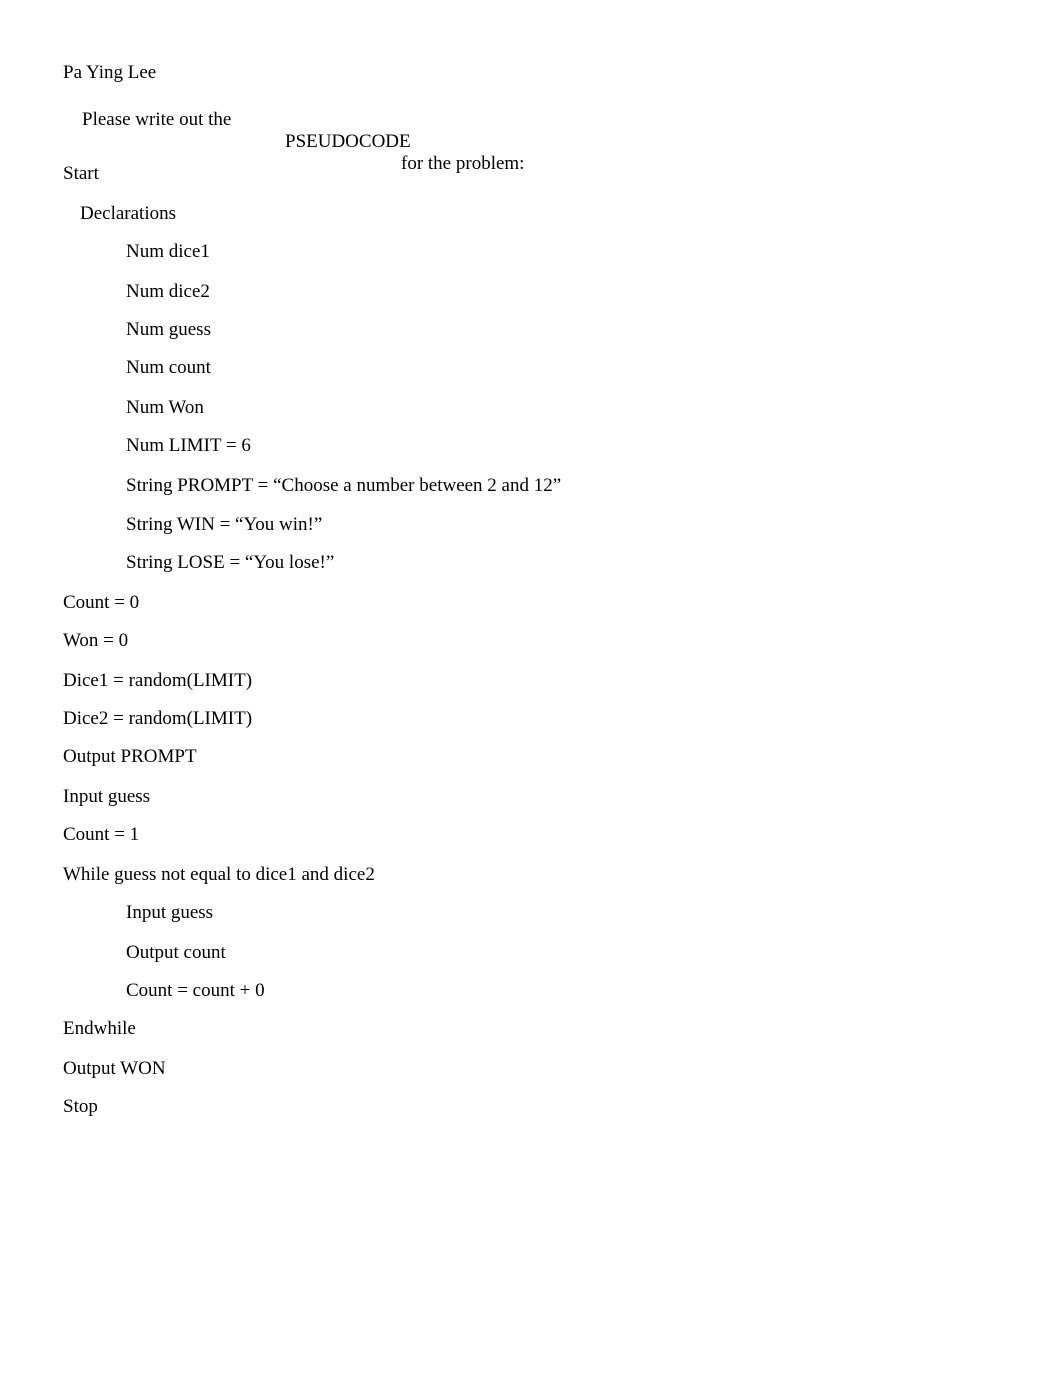  I want to click on pseudocode-line-declarations: Declarations, so click(128, 213).